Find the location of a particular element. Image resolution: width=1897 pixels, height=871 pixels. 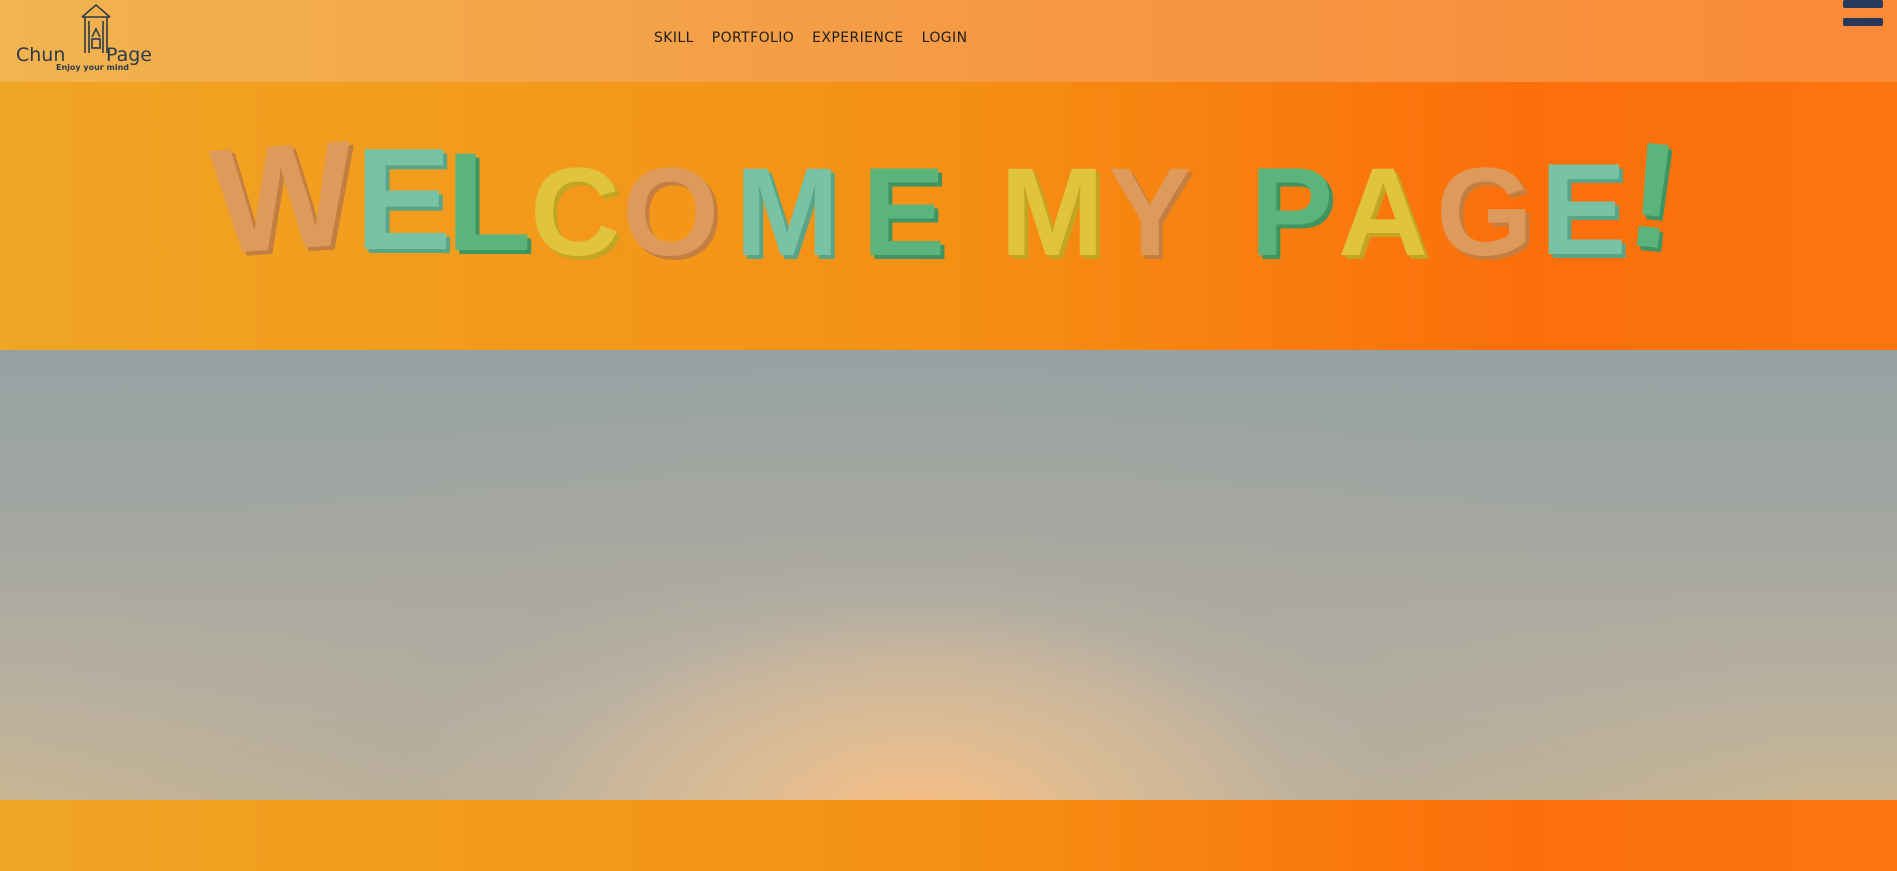

nav-experience: EXPERIENCE is located at coordinates (858, 38).